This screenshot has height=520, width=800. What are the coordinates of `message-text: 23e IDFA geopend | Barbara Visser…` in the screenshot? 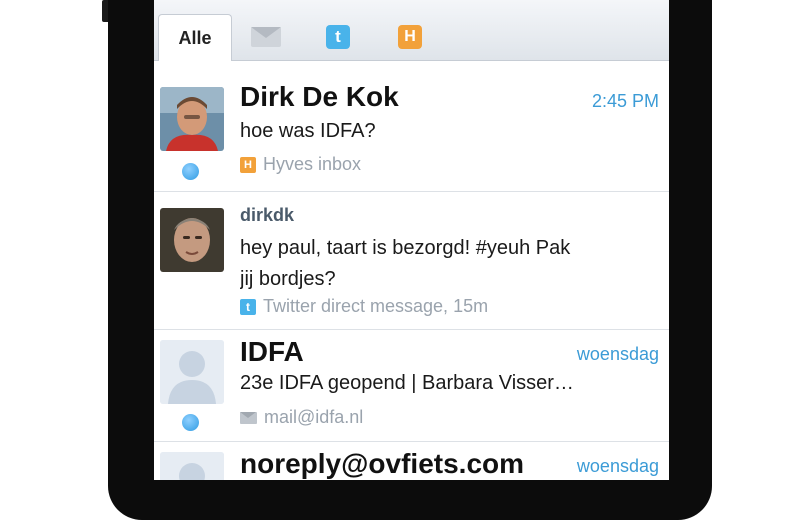 It's located at (407, 383).